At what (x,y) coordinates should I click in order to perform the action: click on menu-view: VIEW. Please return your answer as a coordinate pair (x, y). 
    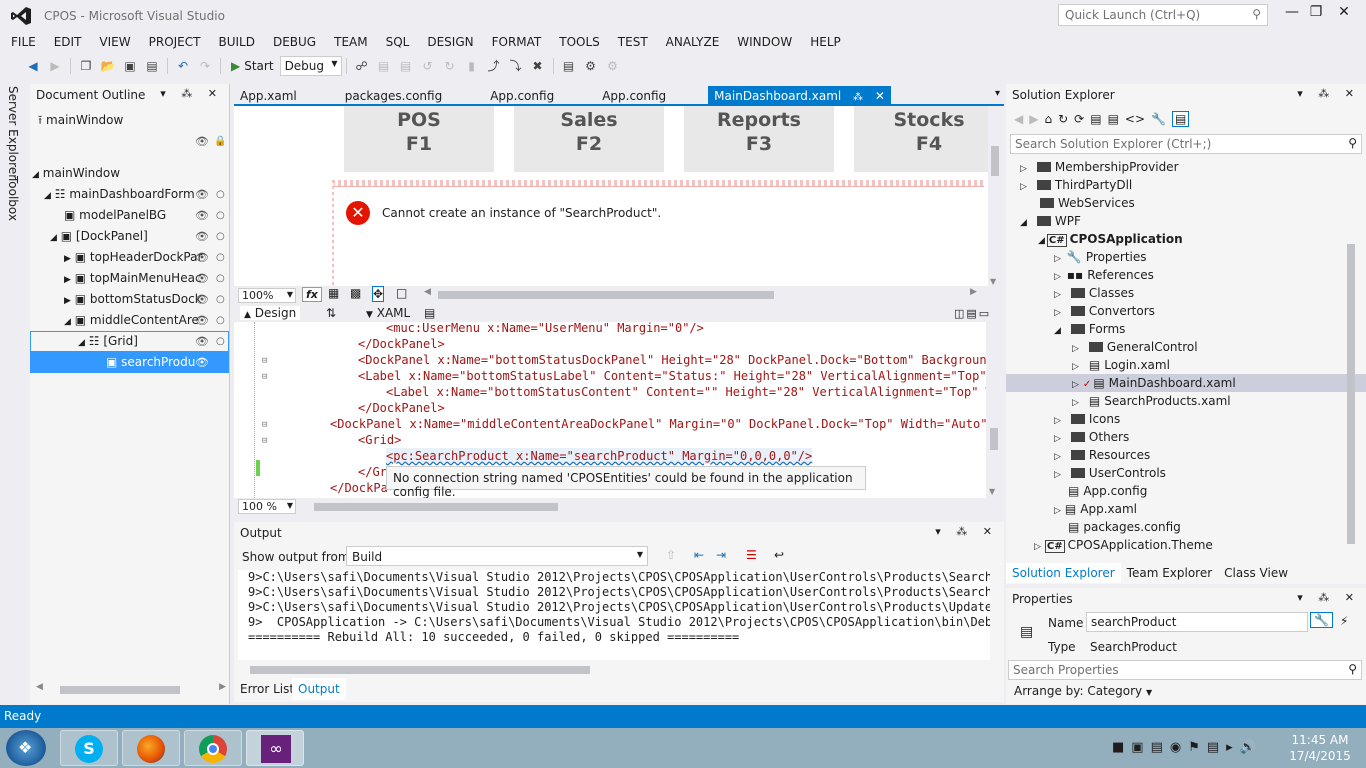
    Looking at the image, I should click on (114, 42).